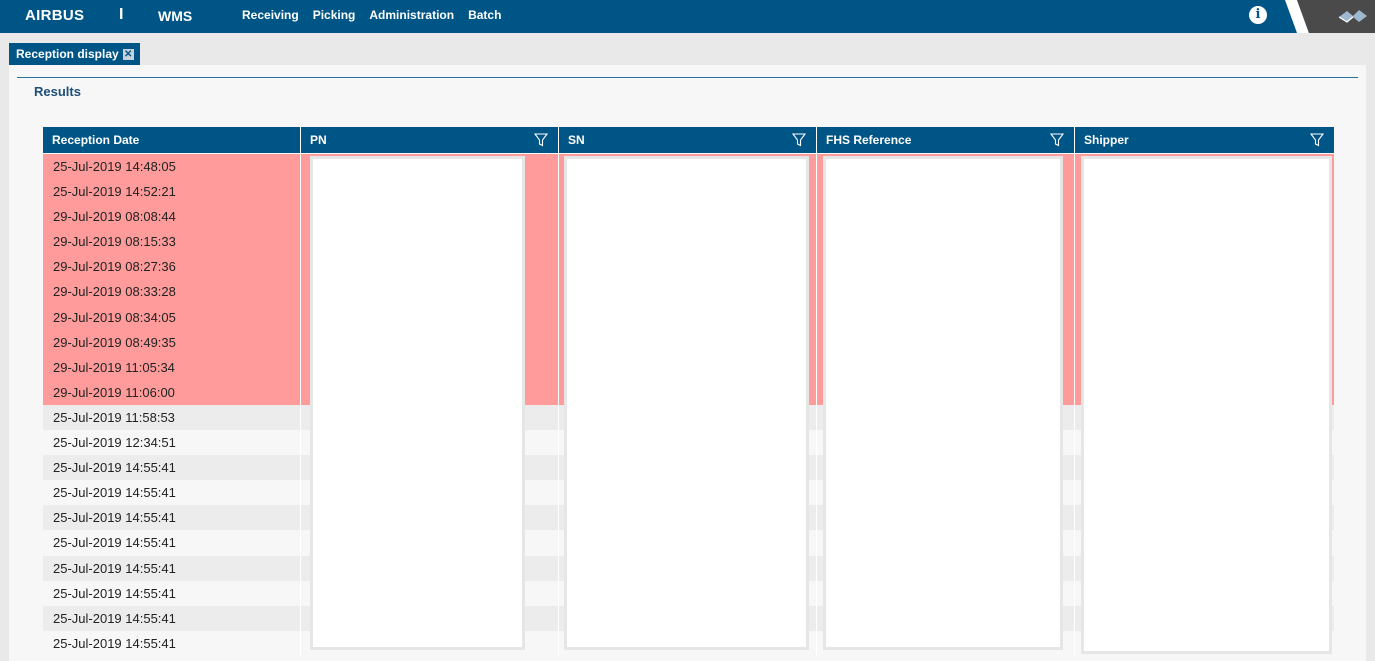 This screenshot has height=661, width=1375. What do you see at coordinates (417, 403) in the screenshot?
I see `pn-column-overlay` at bounding box center [417, 403].